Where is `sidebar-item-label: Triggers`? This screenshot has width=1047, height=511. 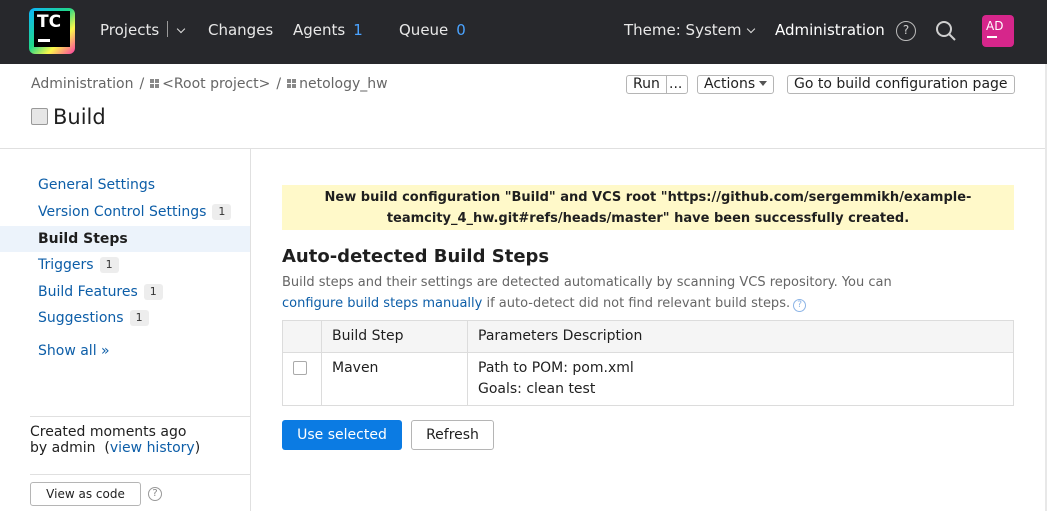
sidebar-item-label: Triggers is located at coordinates (66, 265).